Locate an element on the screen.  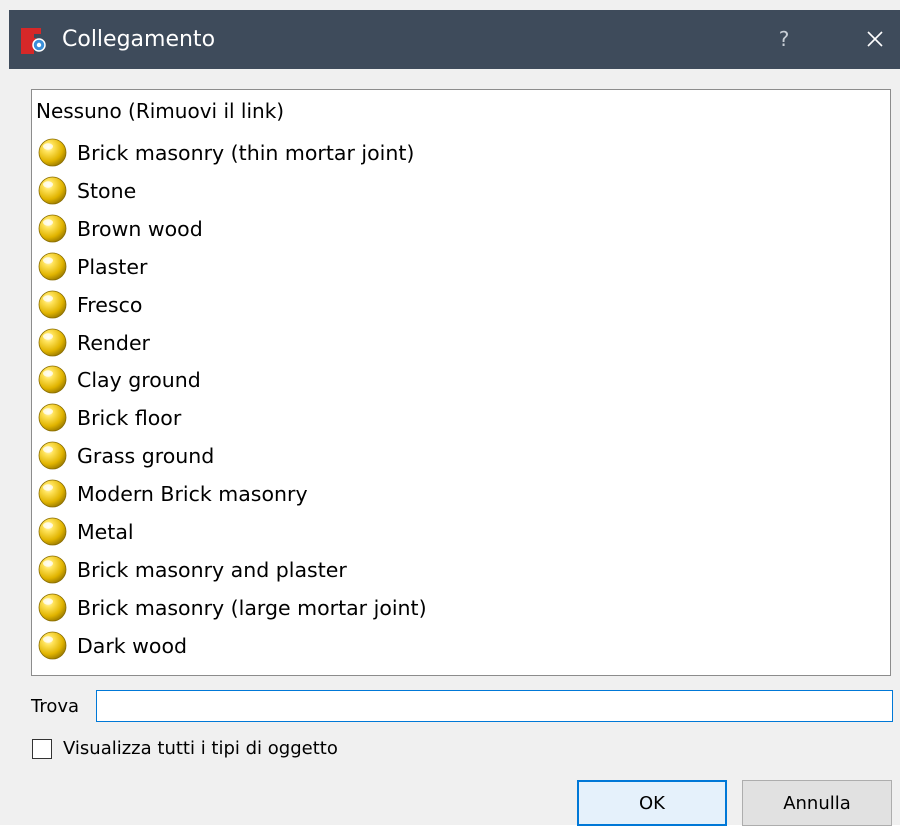
app-logo-icon is located at coordinates (33, 41).